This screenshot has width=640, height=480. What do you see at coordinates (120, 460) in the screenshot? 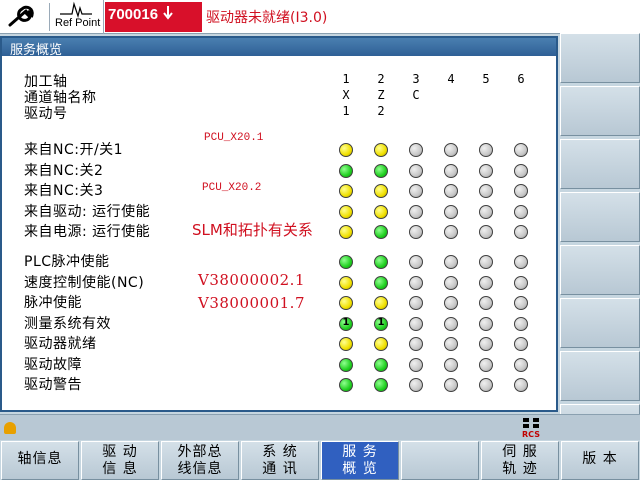
I see `softkey-2: 驱 动信 息` at bounding box center [120, 460].